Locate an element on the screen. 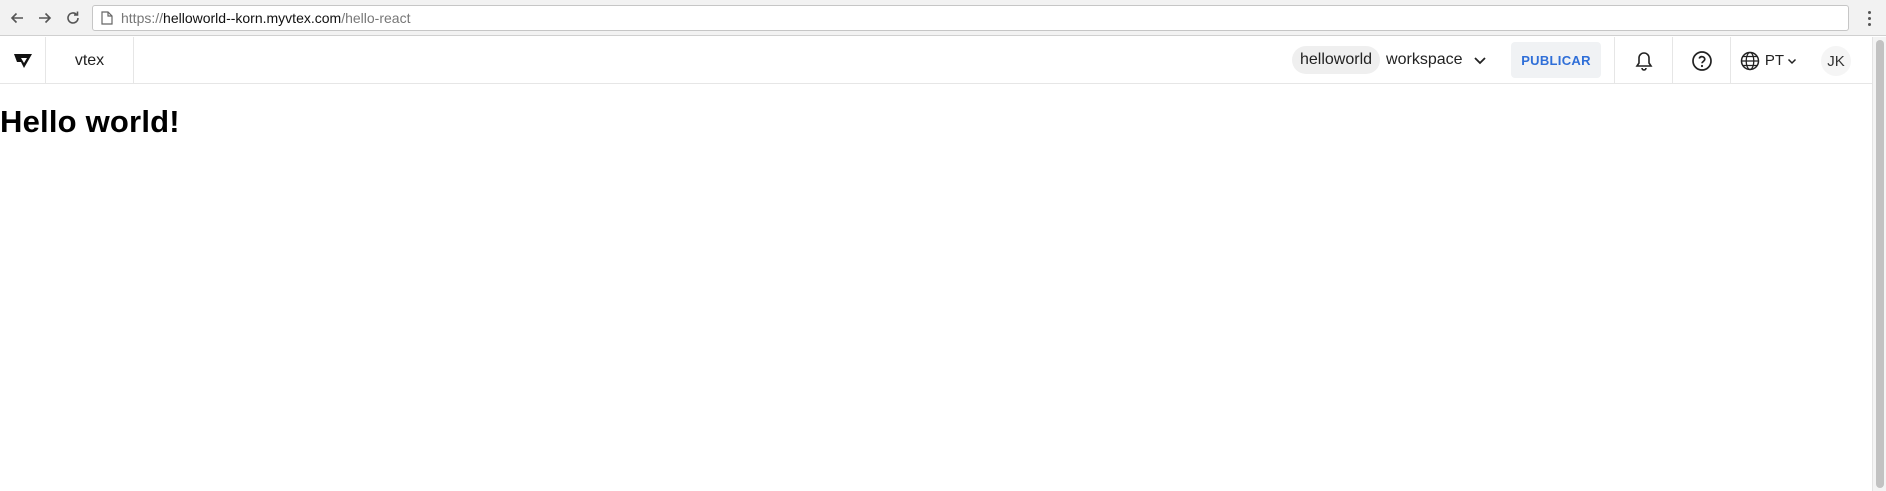 Image resolution: width=1886 pixels, height=491 pixels. url-host: helloworld--korn.myvtex.com is located at coordinates (252, 18).